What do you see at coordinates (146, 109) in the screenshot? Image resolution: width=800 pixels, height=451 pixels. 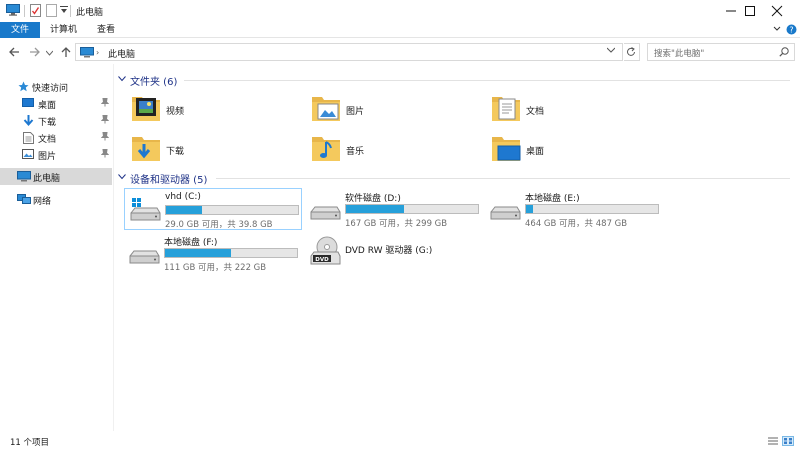 I see `videos-folder-icon` at bounding box center [146, 109].